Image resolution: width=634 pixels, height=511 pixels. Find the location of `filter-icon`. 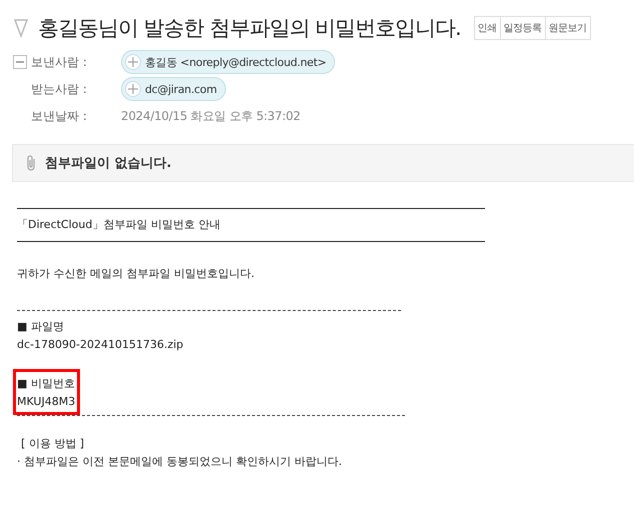

filter-icon is located at coordinates (21, 28).